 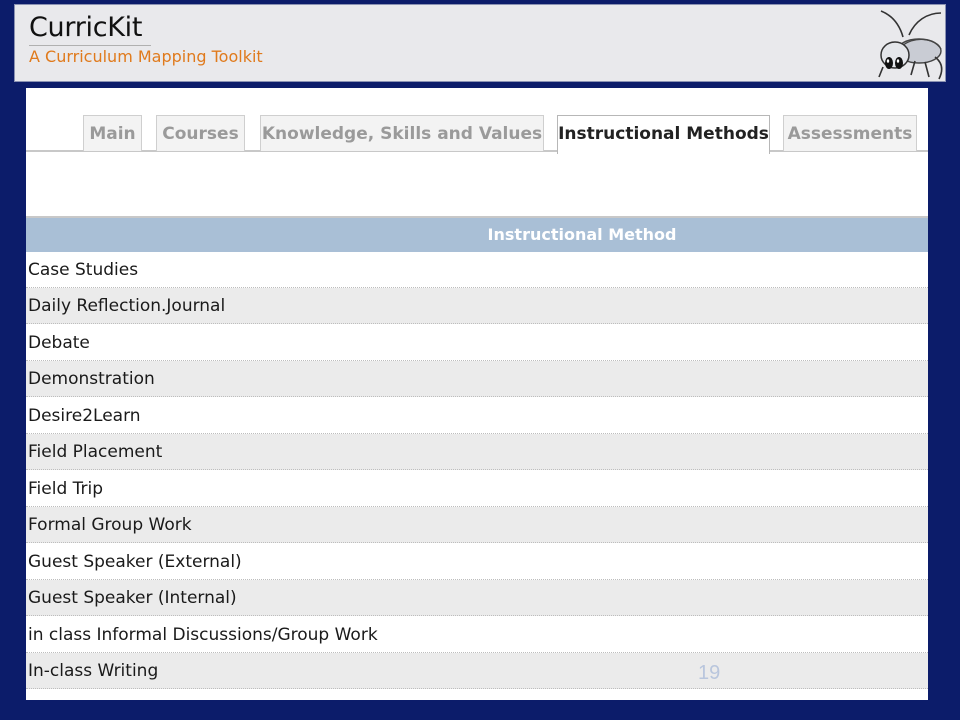 What do you see at coordinates (146, 56) in the screenshot?
I see `app-subtitle: A Curriculum Mapping Toolkit` at bounding box center [146, 56].